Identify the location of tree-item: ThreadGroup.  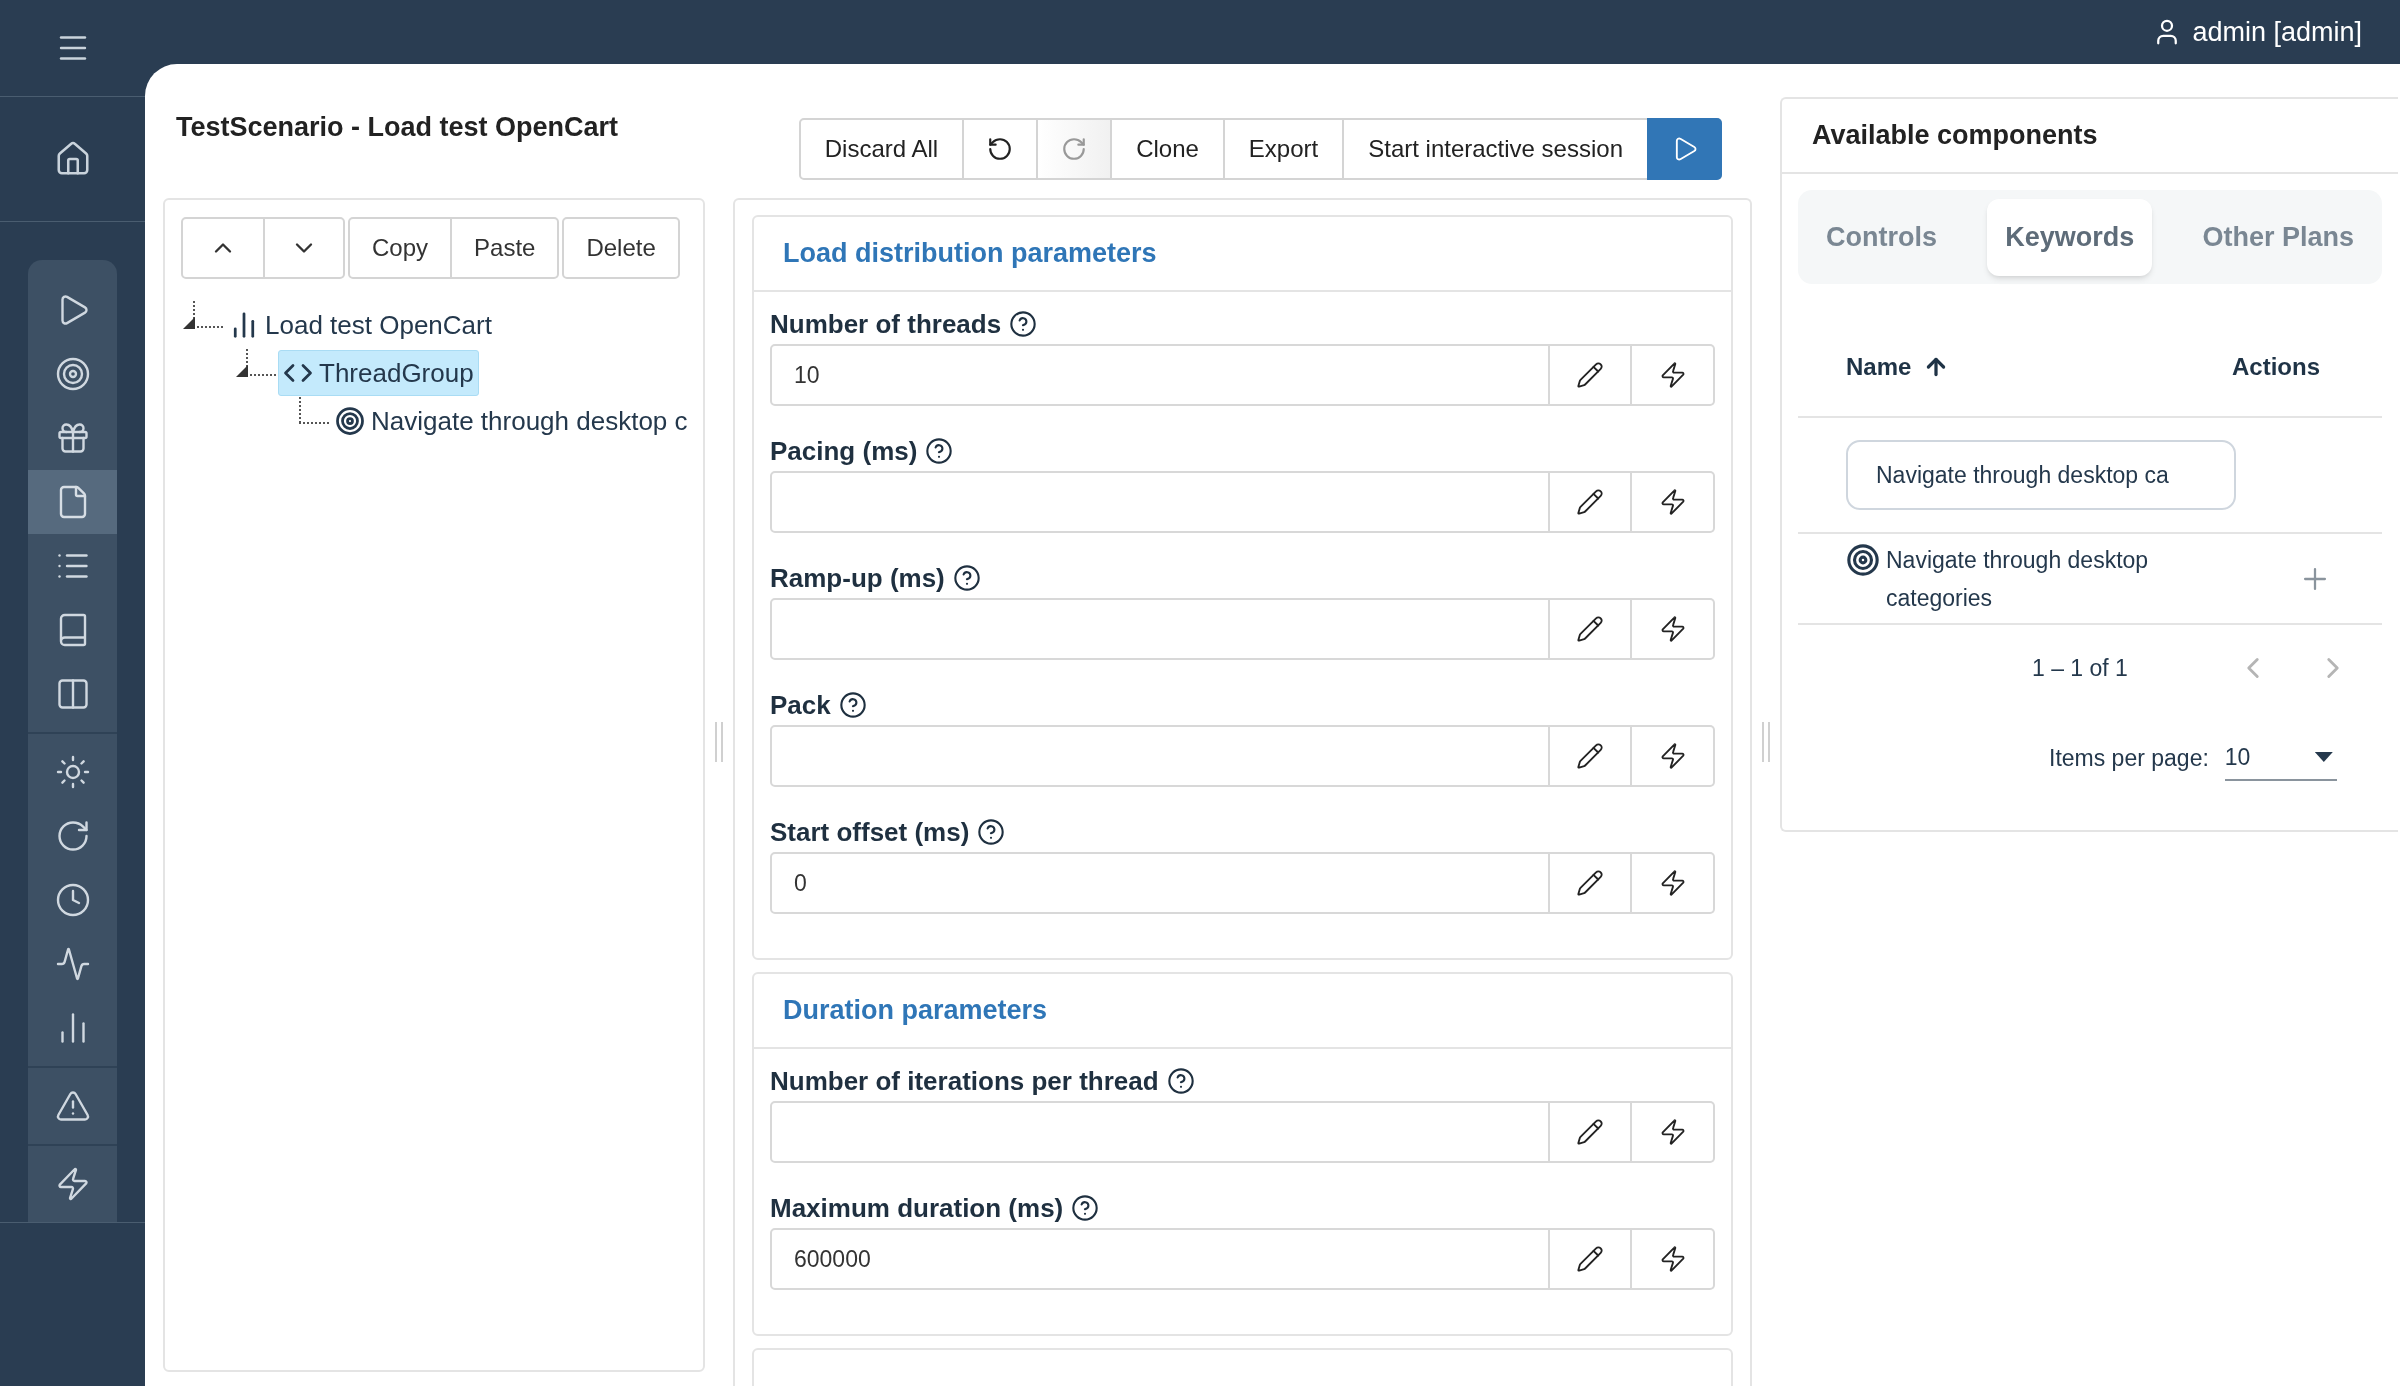
(378, 373).